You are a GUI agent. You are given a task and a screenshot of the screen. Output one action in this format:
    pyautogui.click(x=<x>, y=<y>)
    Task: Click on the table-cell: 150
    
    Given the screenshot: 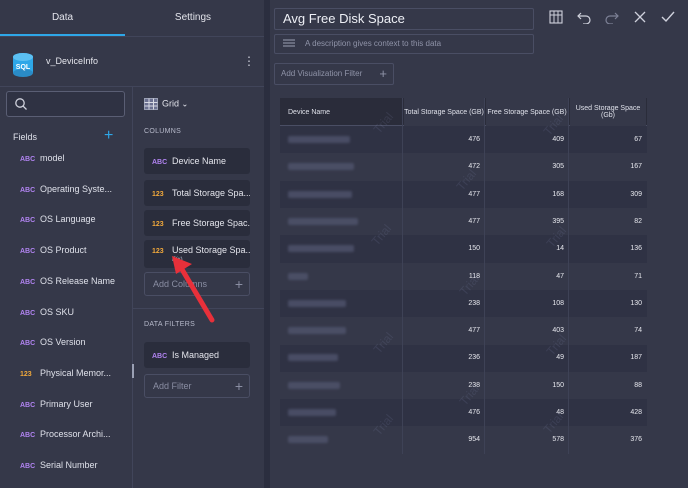 What is the action you would take?
    pyautogui.click(x=474, y=249)
    